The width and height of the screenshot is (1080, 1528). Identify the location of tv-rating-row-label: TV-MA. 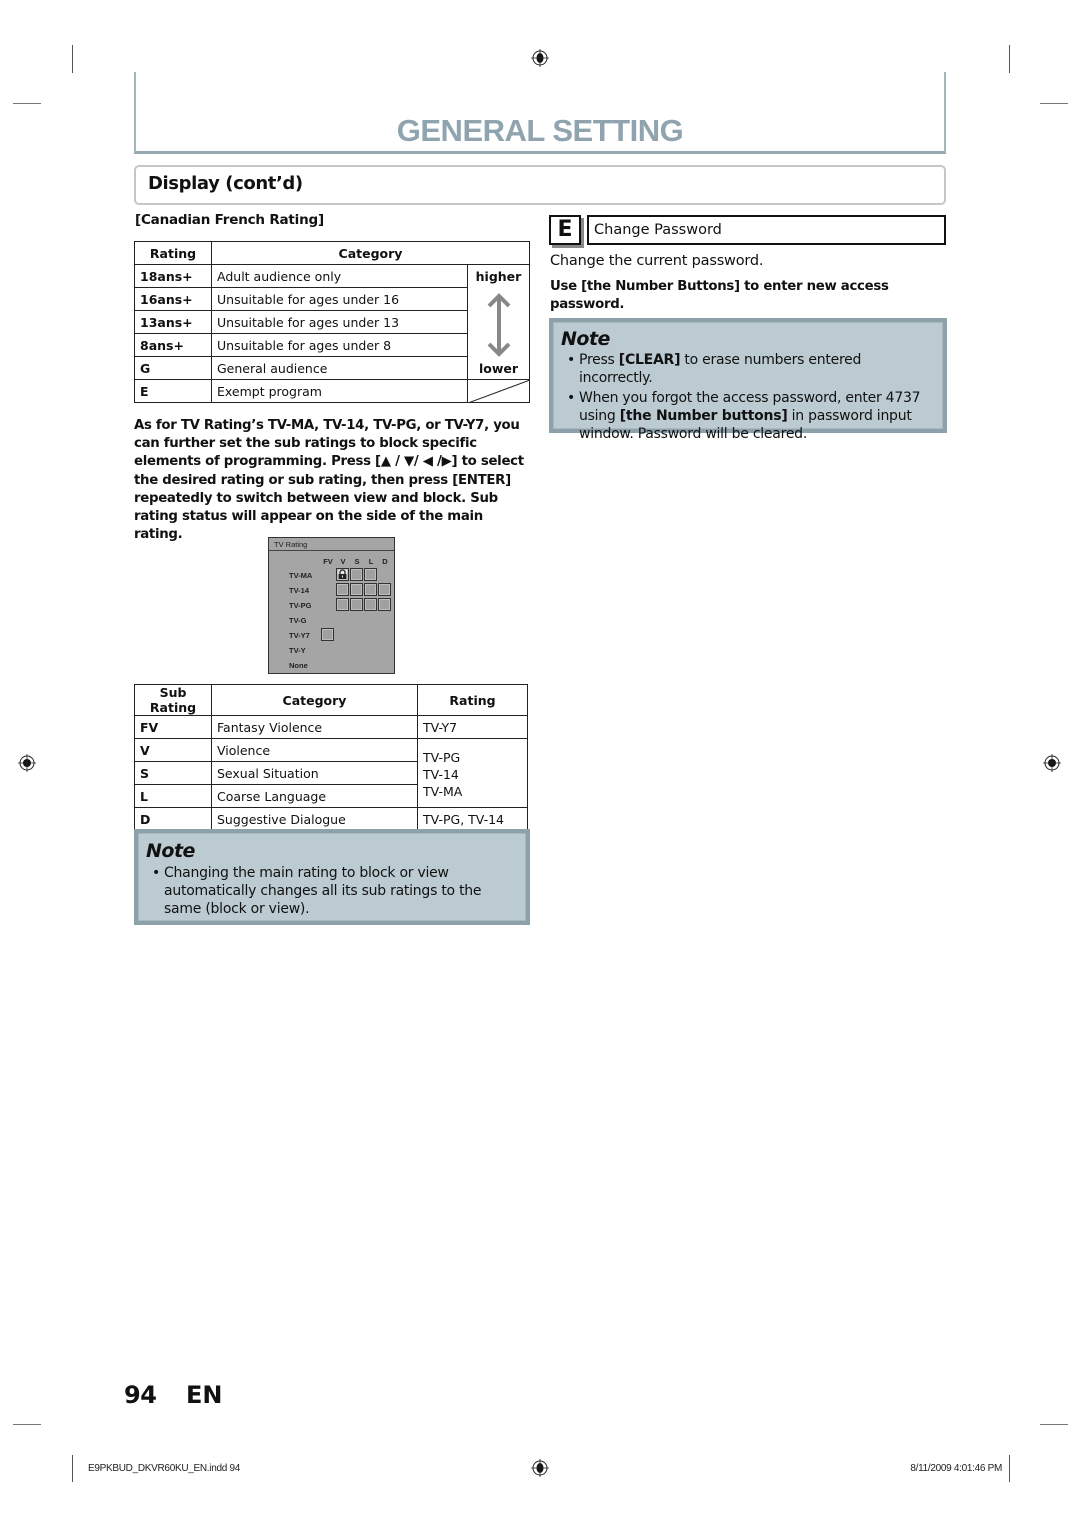
(300, 575).